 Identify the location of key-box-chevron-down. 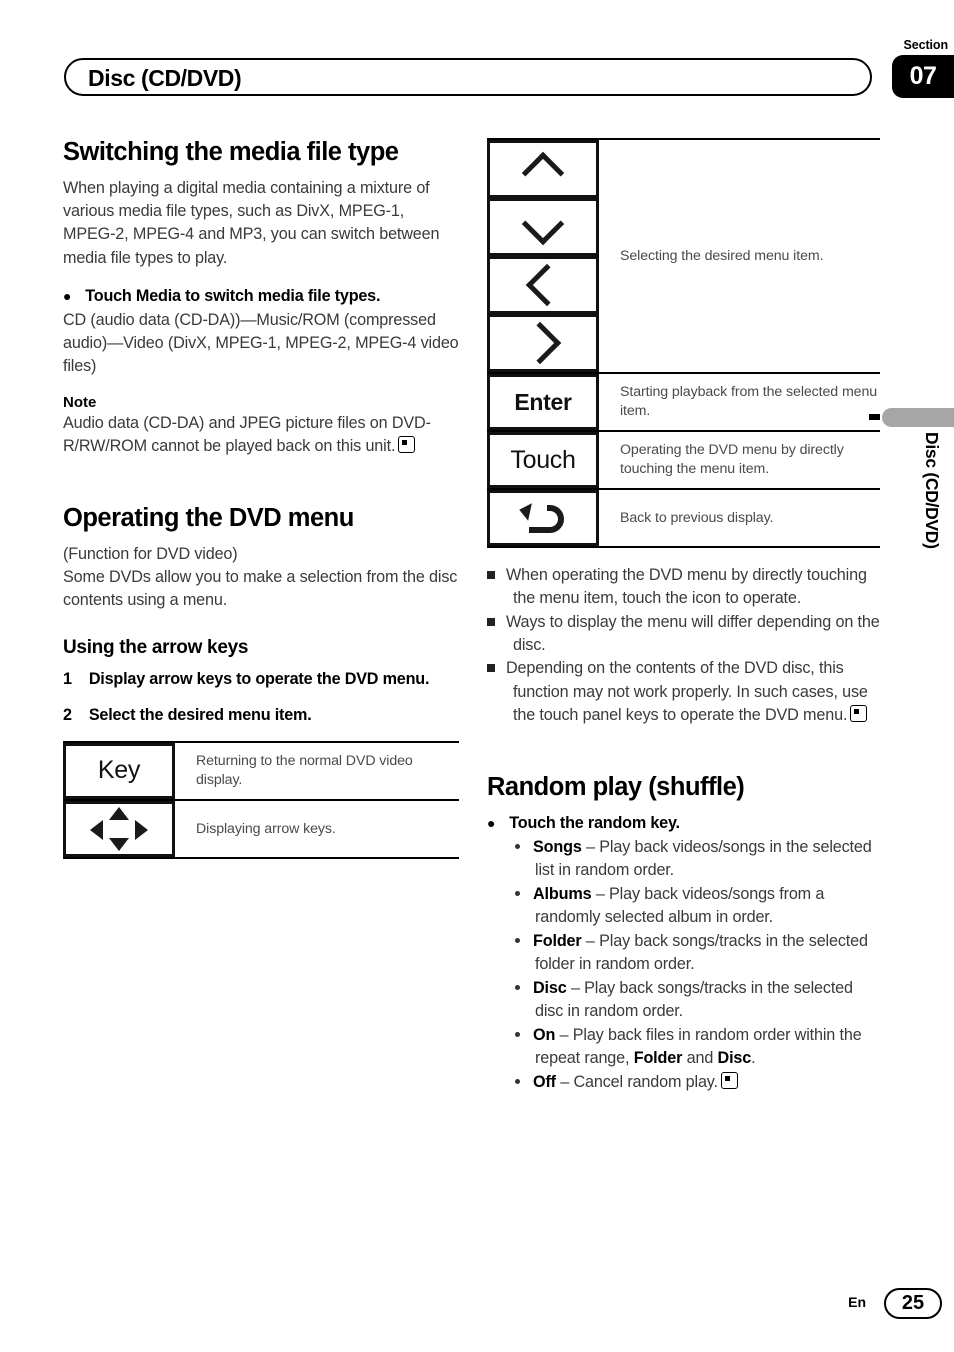
(543, 227).